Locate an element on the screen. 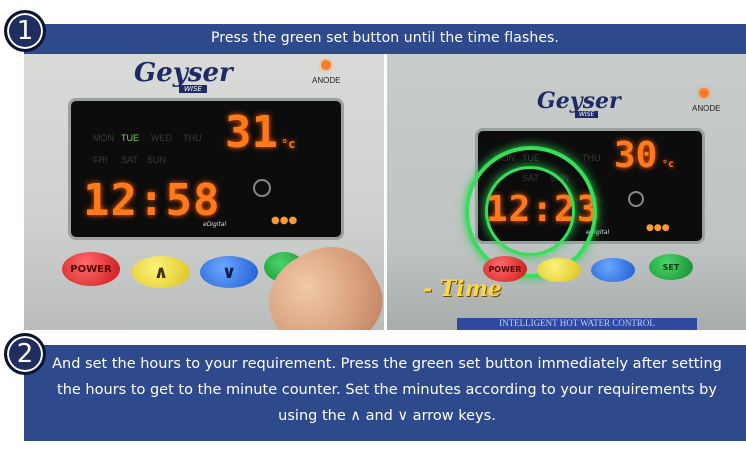 Image resolution: width=746 pixels, height=468 pixels. down-arrow-button: ∨ is located at coordinates (229, 272).